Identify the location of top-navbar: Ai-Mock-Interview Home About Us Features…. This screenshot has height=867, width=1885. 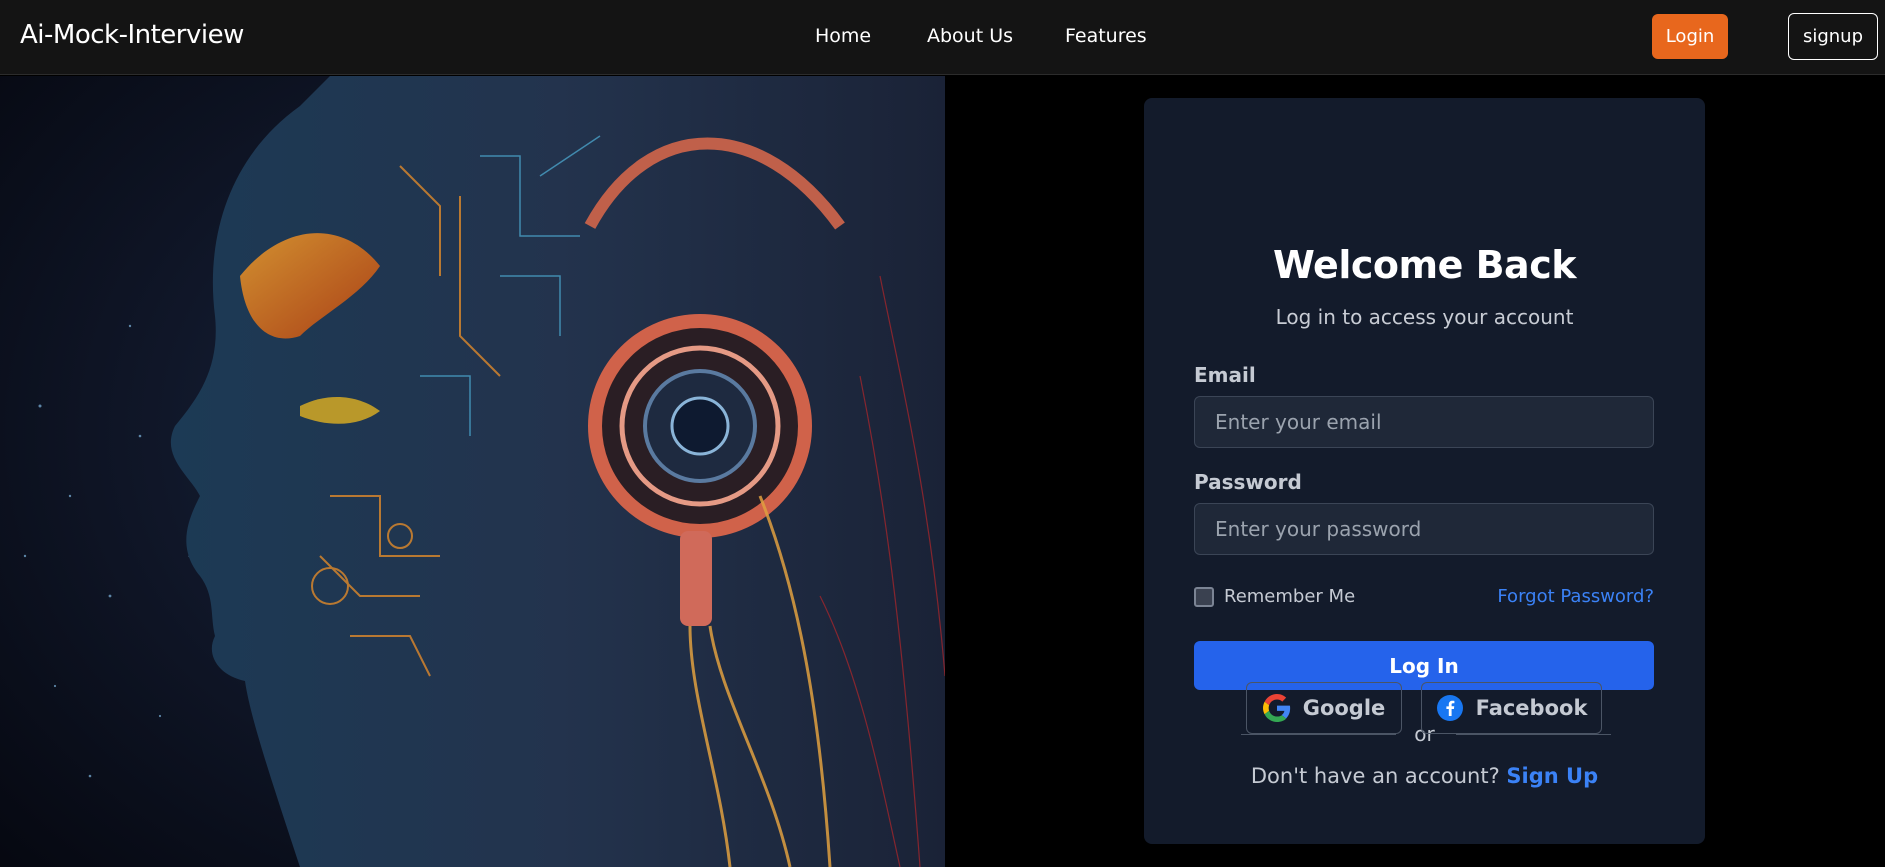
(942, 37).